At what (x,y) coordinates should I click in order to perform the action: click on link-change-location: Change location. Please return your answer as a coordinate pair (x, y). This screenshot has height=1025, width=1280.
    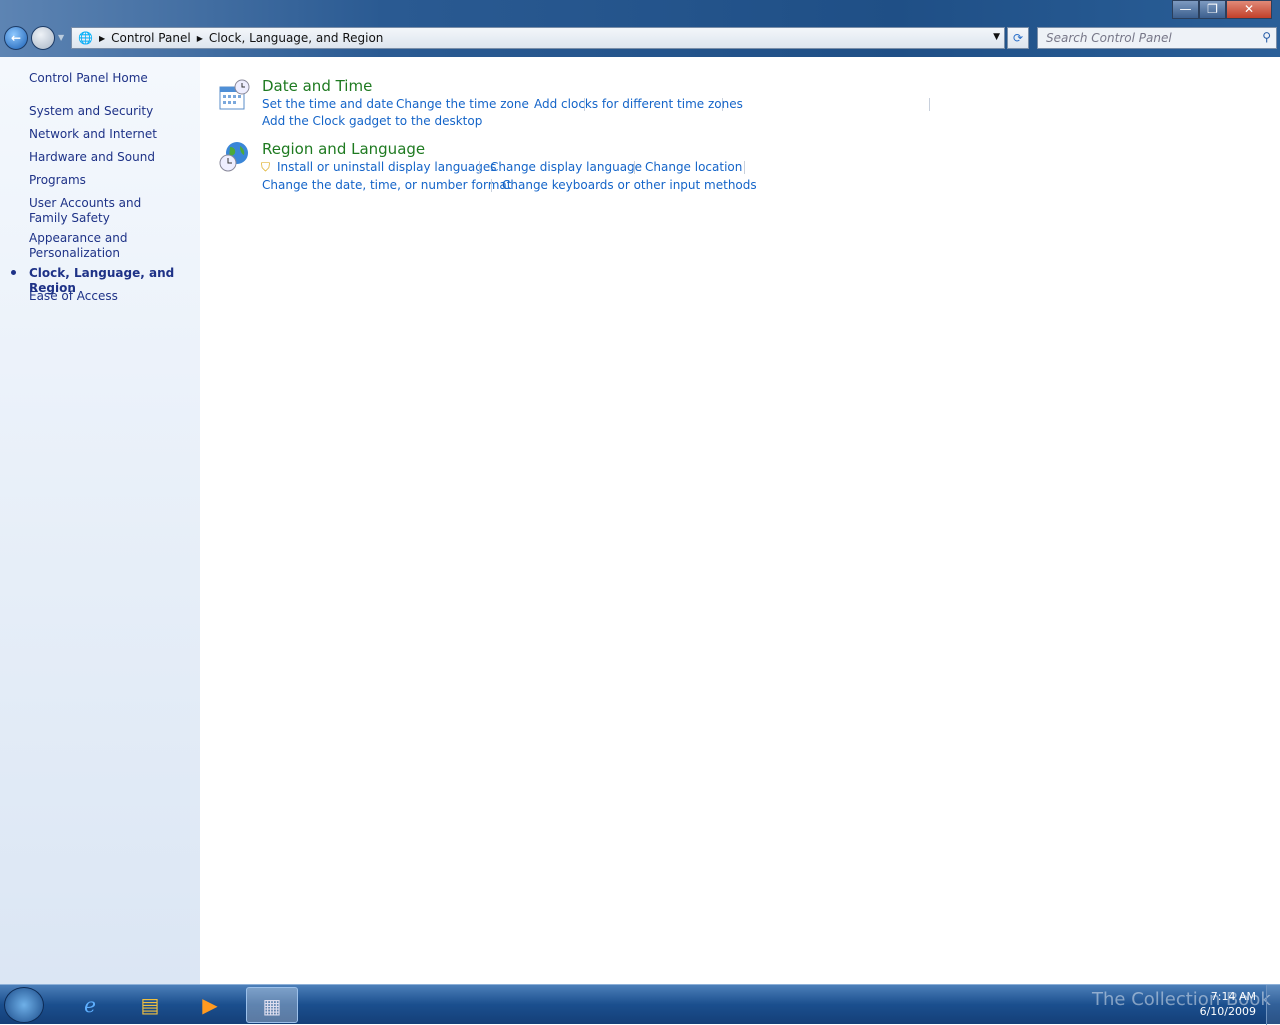
    Looking at the image, I should click on (693, 167).